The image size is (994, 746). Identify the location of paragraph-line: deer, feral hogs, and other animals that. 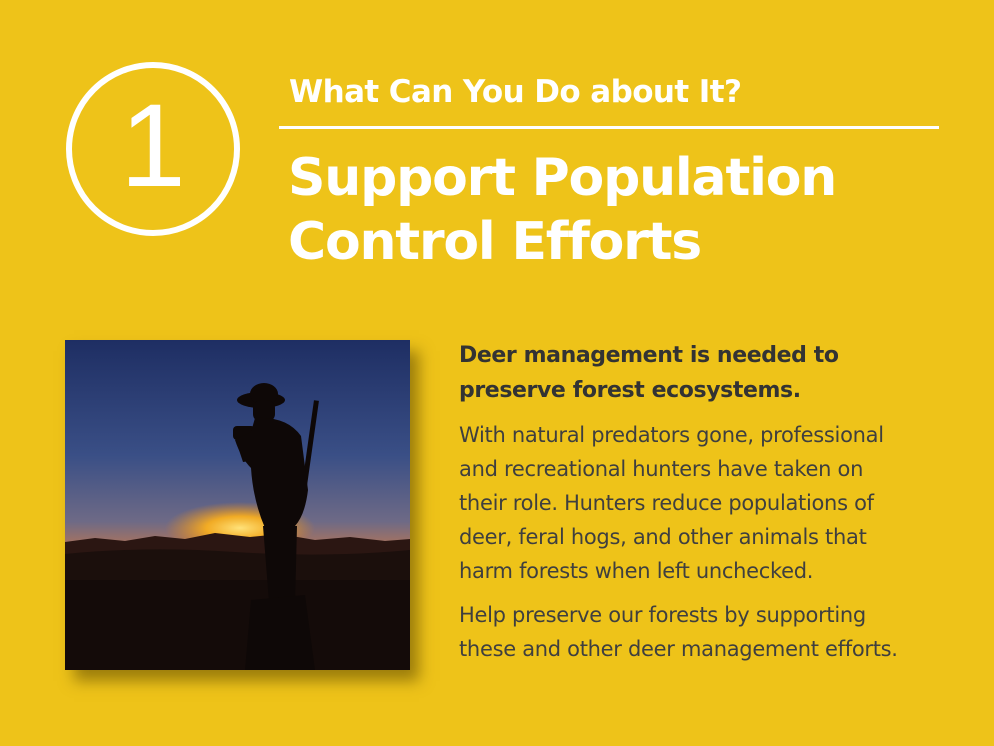
(663, 537).